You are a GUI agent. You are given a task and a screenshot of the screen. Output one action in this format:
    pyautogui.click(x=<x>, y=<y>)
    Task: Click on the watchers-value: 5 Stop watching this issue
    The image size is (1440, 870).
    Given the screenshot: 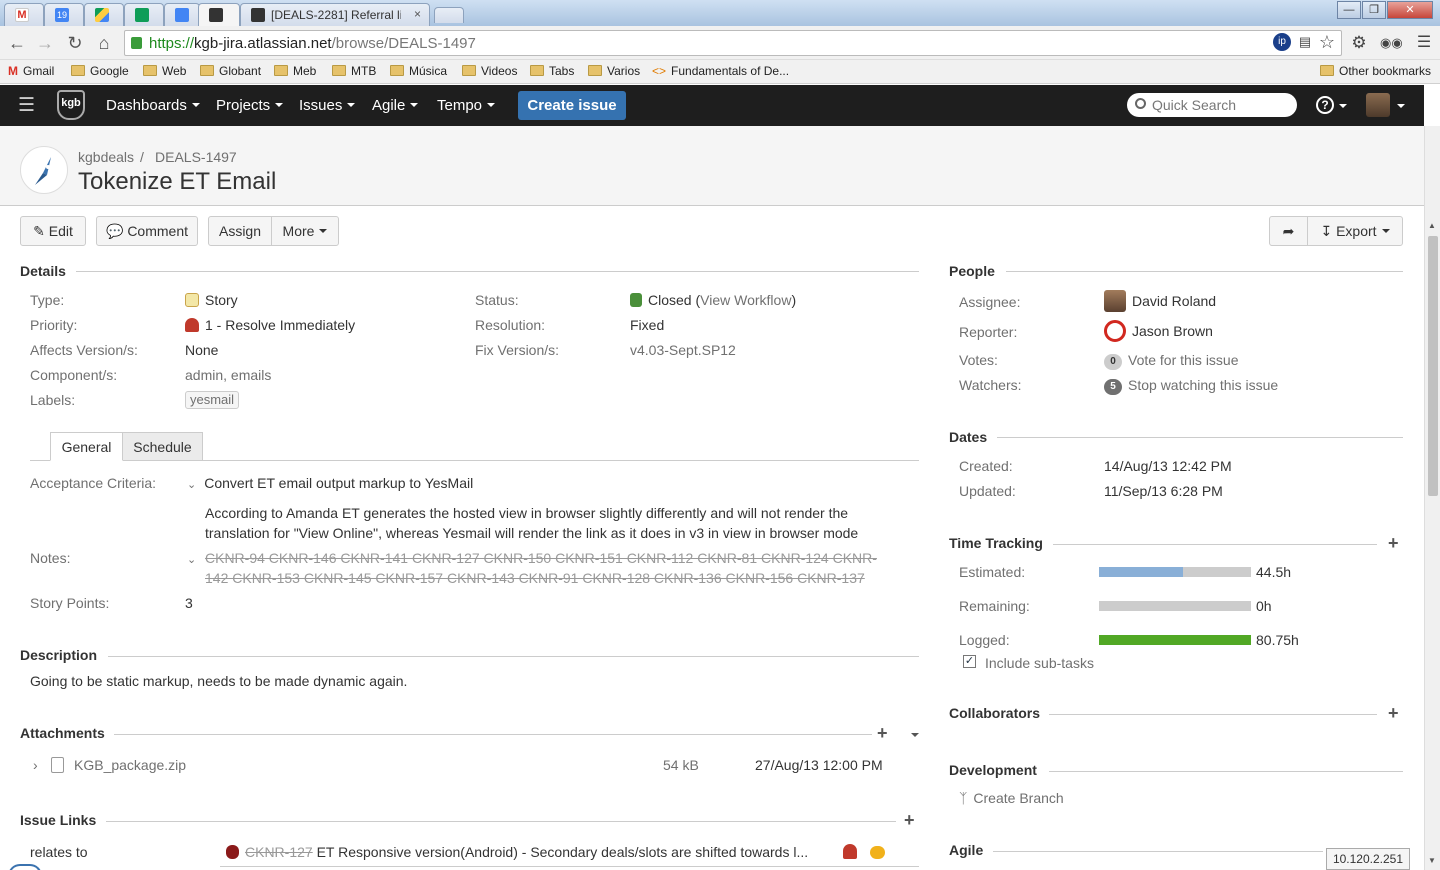 What is the action you would take?
    pyautogui.click(x=1191, y=386)
    